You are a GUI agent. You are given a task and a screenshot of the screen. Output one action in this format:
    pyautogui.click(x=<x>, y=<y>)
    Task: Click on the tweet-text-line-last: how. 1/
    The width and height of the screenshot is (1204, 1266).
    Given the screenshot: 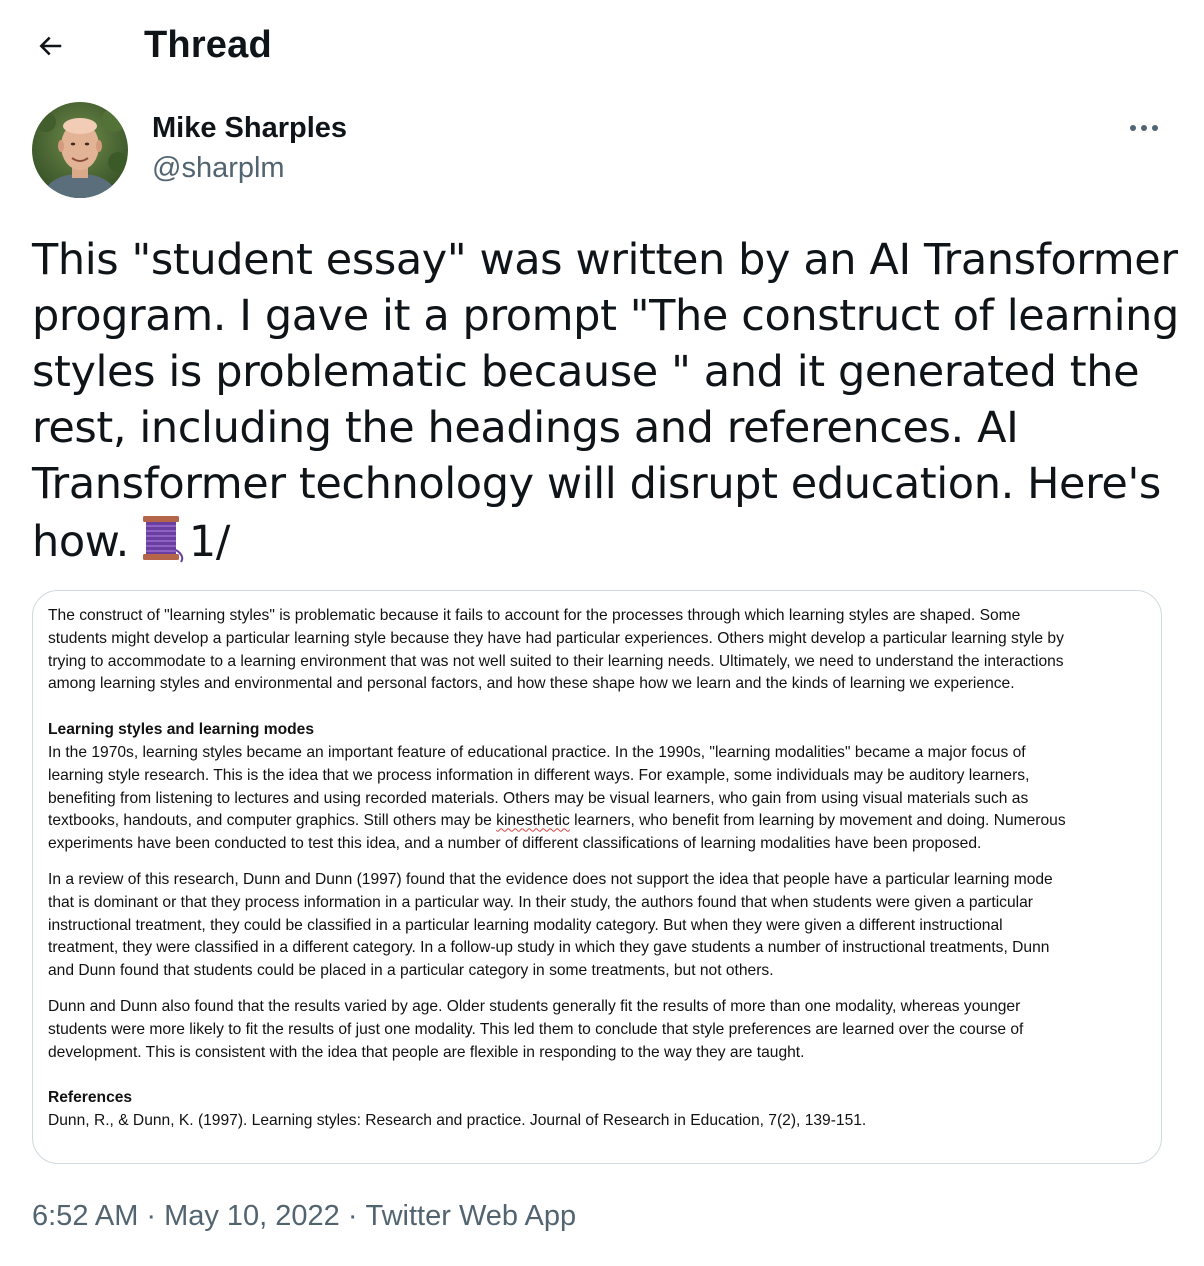 What is the action you would take?
    pyautogui.click(x=602, y=541)
    